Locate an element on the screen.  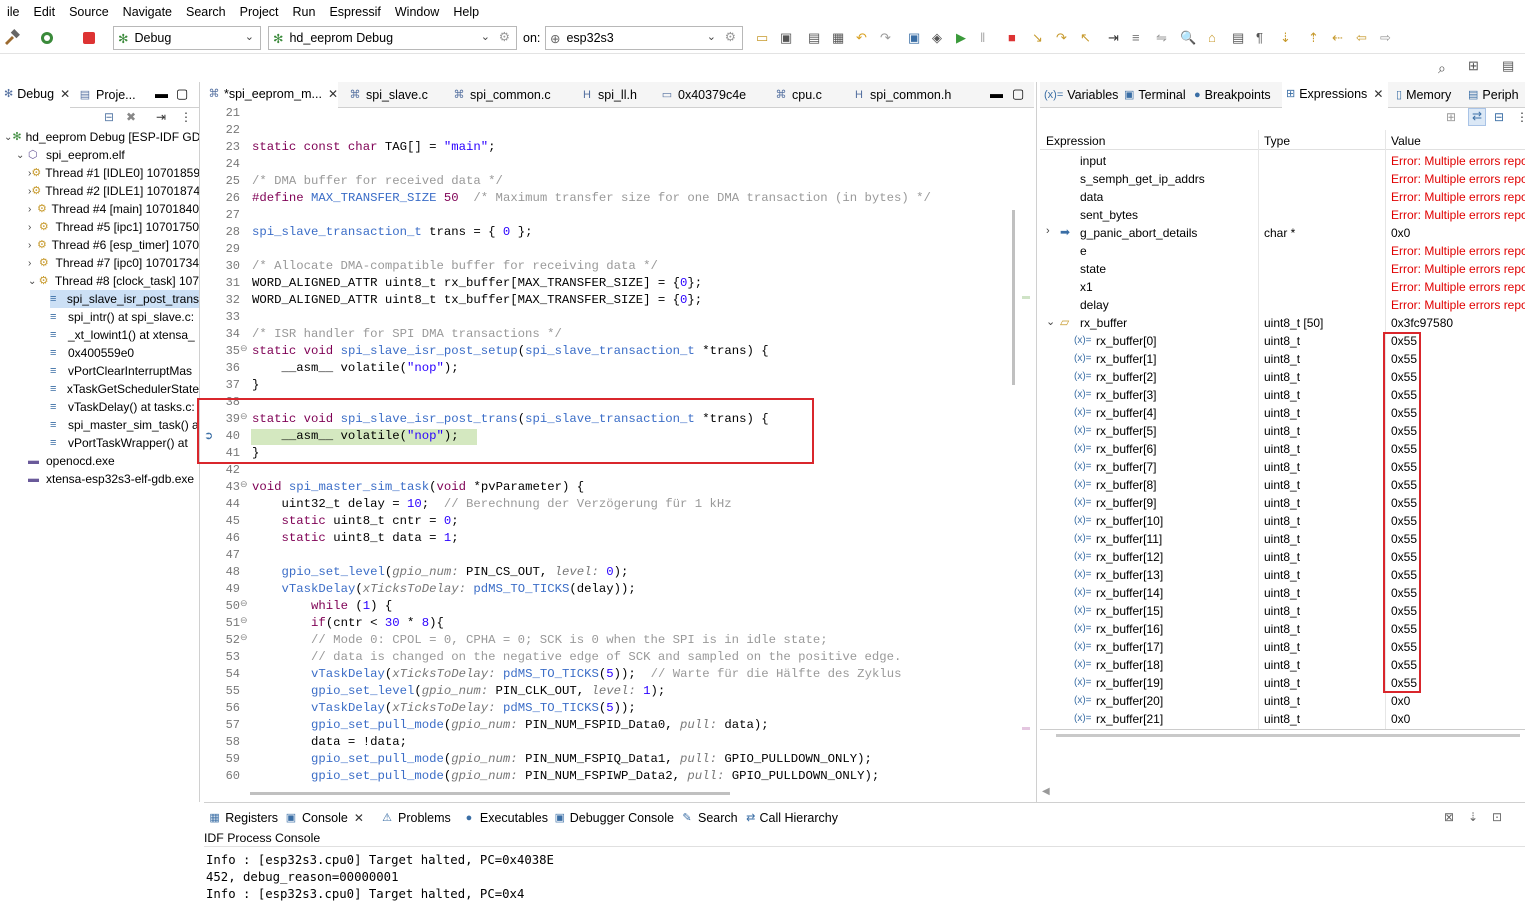
step-return-icon: ↖ is located at coordinates (1085, 38).